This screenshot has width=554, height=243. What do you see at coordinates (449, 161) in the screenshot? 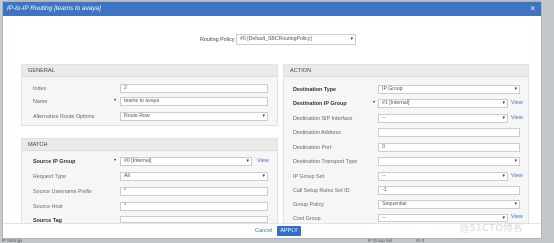
I see `destination-transport-type-select` at bounding box center [449, 161].